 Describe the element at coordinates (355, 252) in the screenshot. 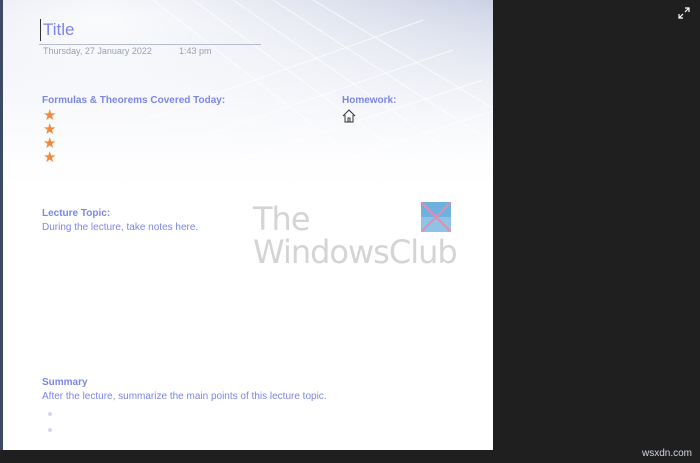

I see `watermark-line2: WindowsClub` at that location.